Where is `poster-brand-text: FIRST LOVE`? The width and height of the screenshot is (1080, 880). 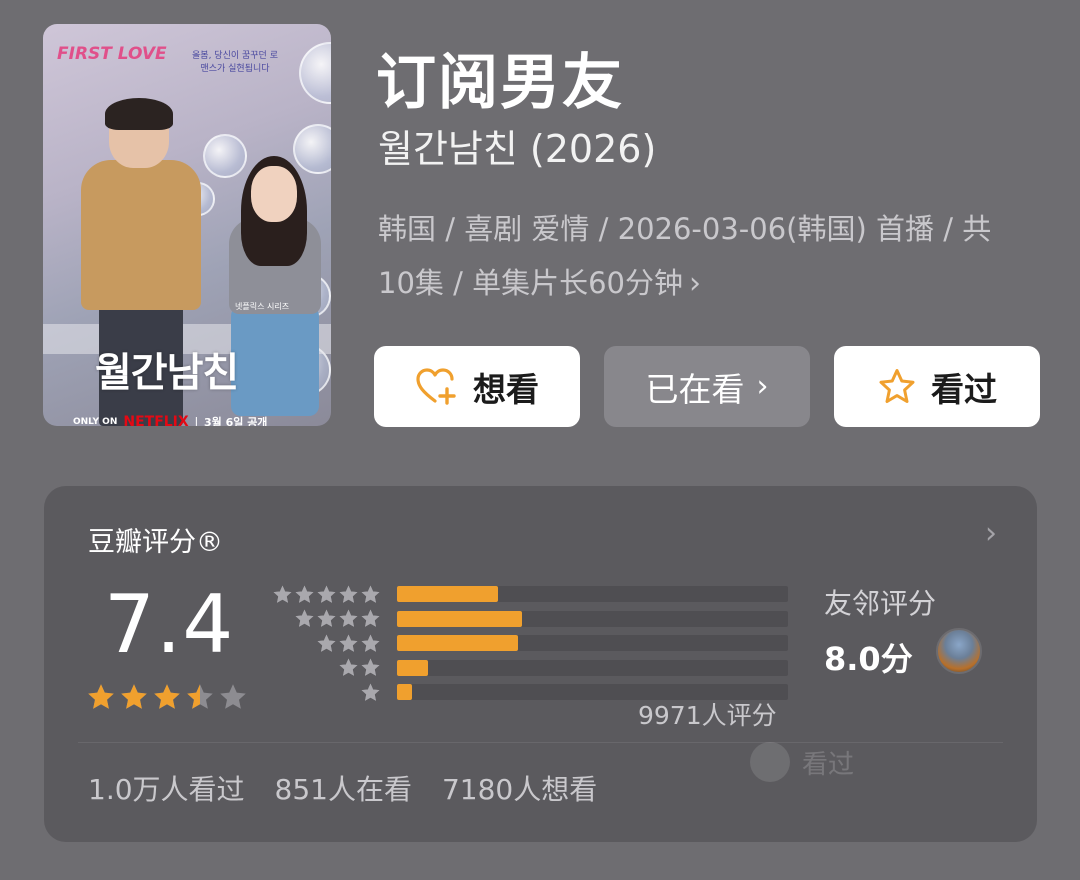 poster-brand-text: FIRST LOVE is located at coordinates (112, 54).